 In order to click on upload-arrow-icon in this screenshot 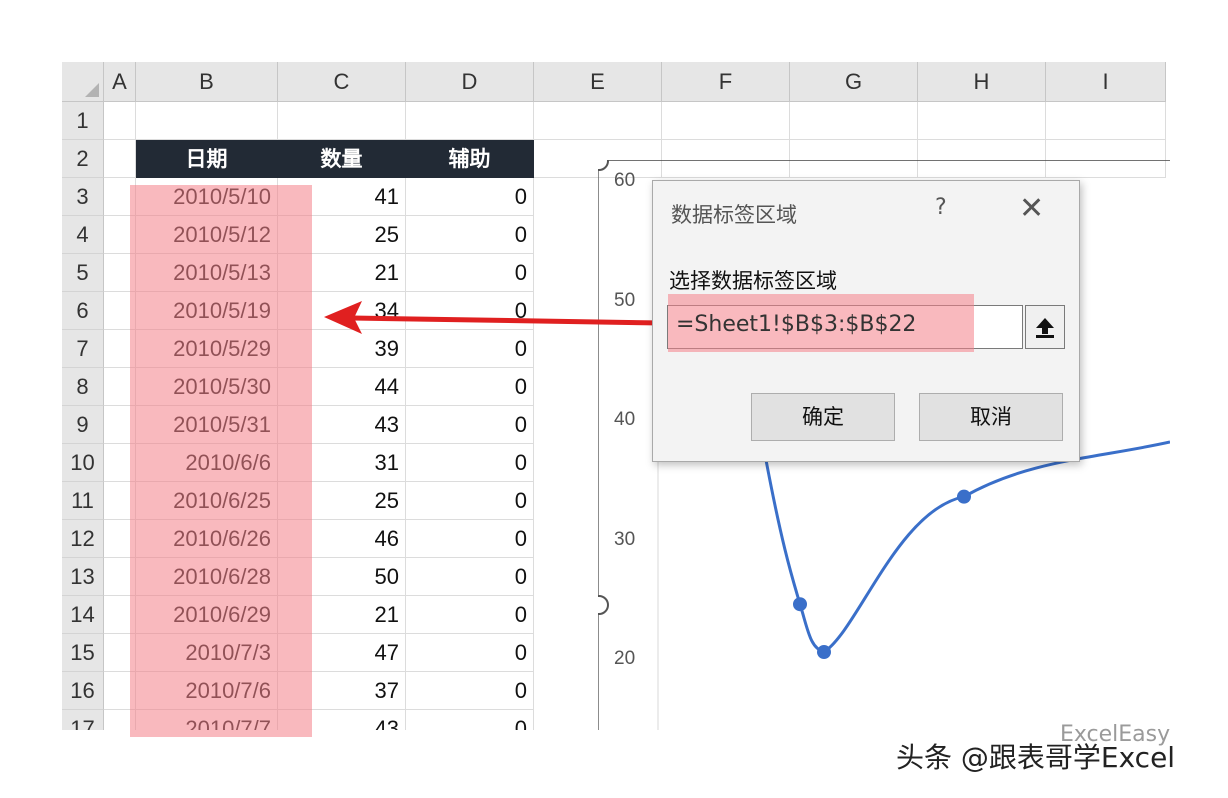, I will do `click(1045, 328)`.